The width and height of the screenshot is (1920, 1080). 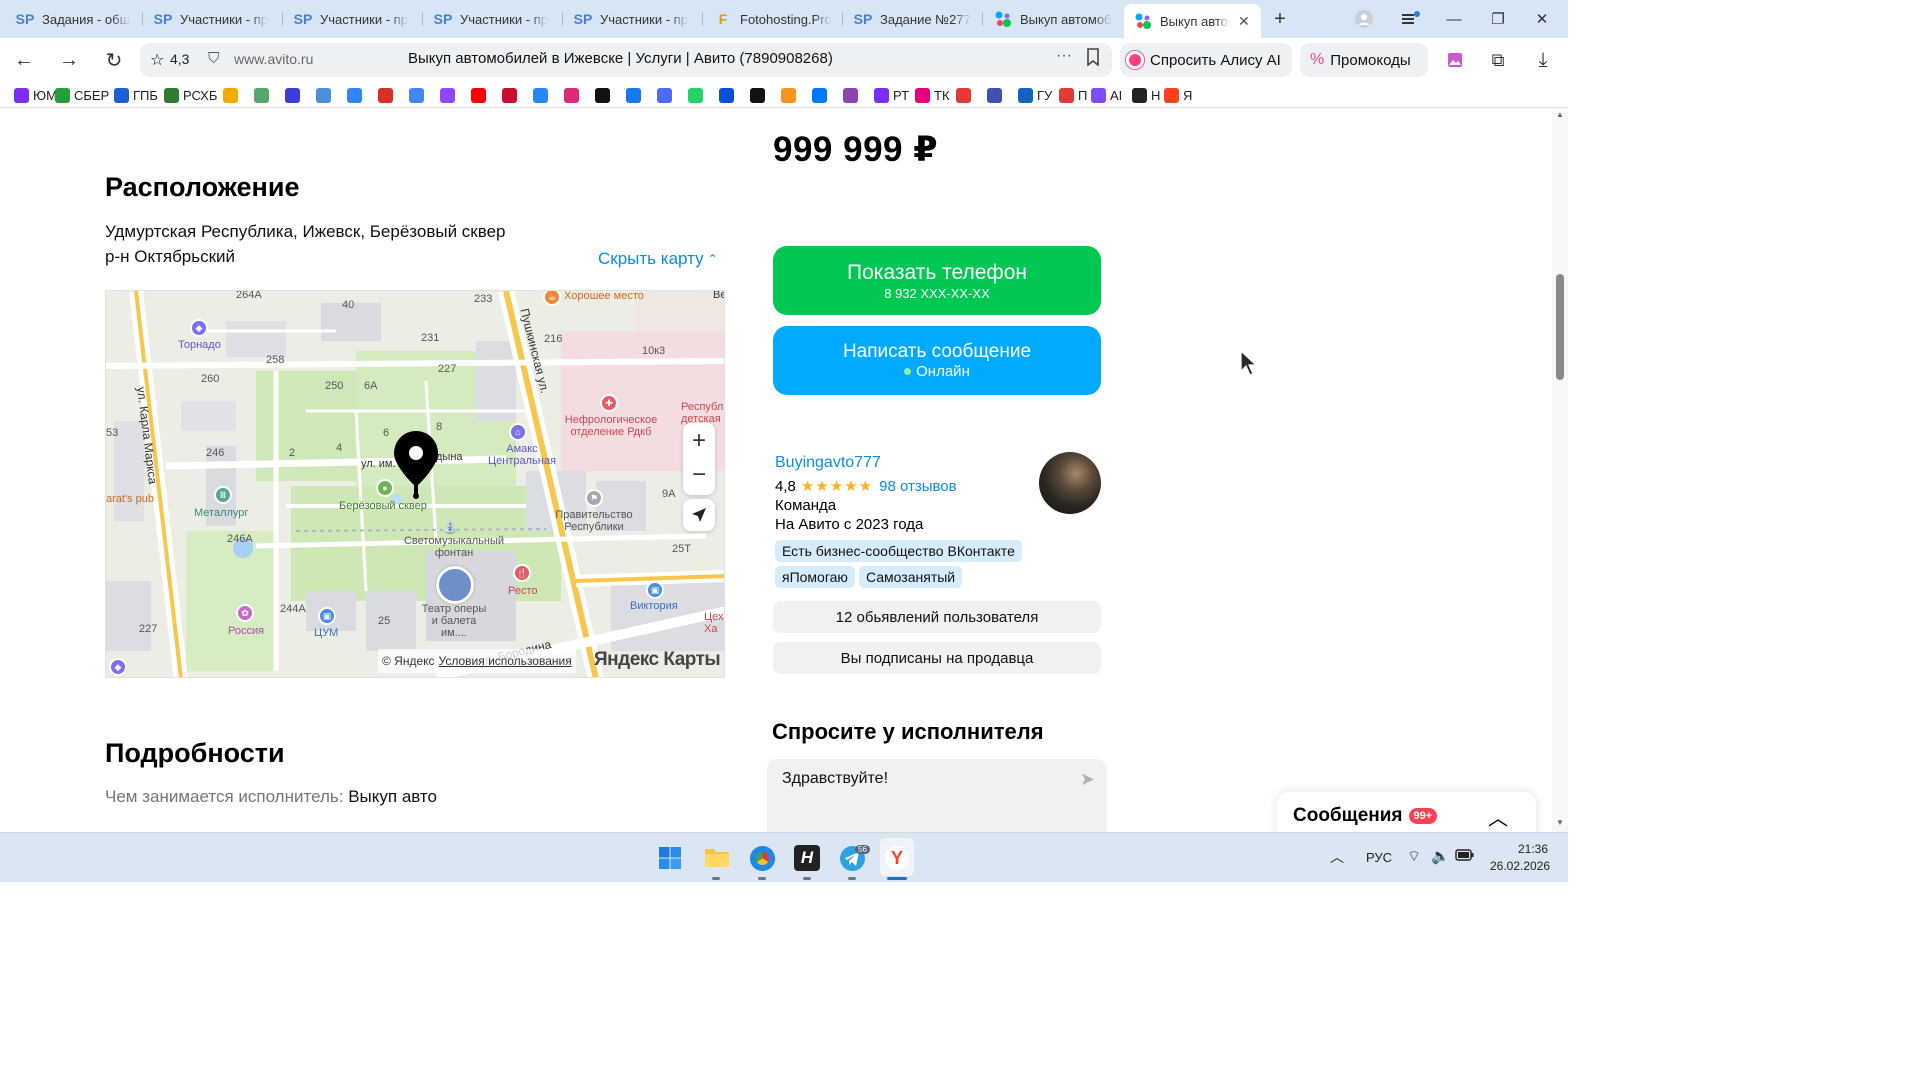 What do you see at coordinates (891, 95) in the screenshot?
I see `bookmark-item: РТ` at bounding box center [891, 95].